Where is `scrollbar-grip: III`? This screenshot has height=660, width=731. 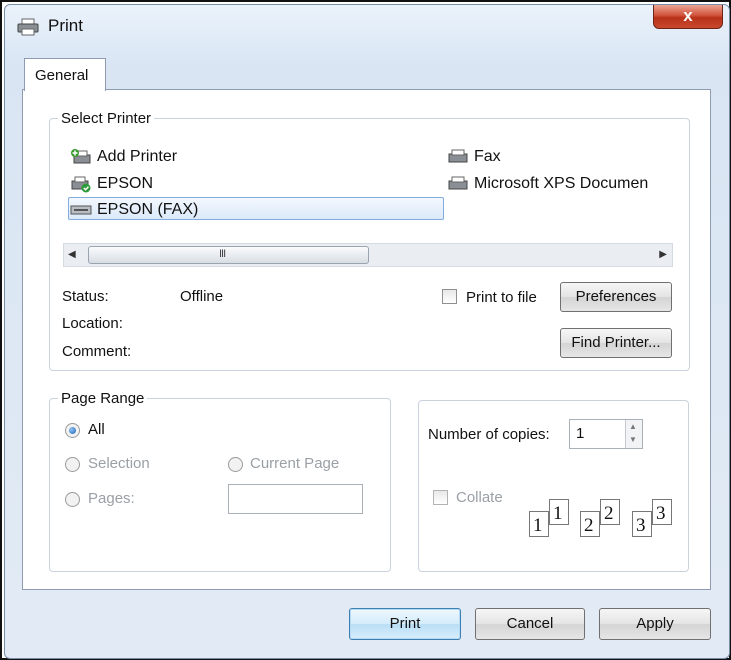
scrollbar-grip: III is located at coordinates (222, 254).